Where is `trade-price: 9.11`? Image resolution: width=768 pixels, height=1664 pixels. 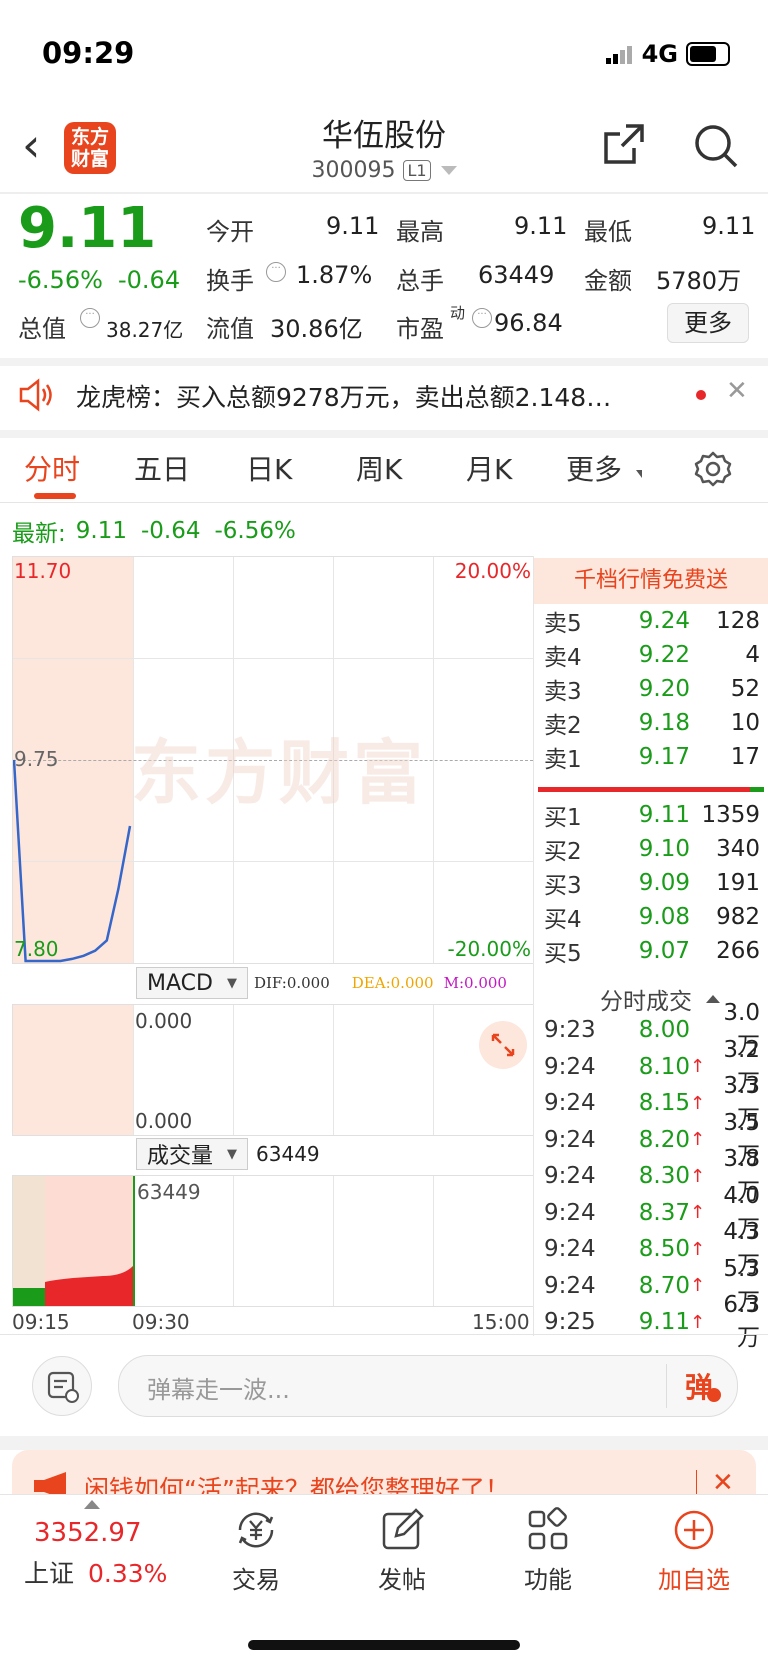
trade-price: 9.11 is located at coordinates (664, 1322).